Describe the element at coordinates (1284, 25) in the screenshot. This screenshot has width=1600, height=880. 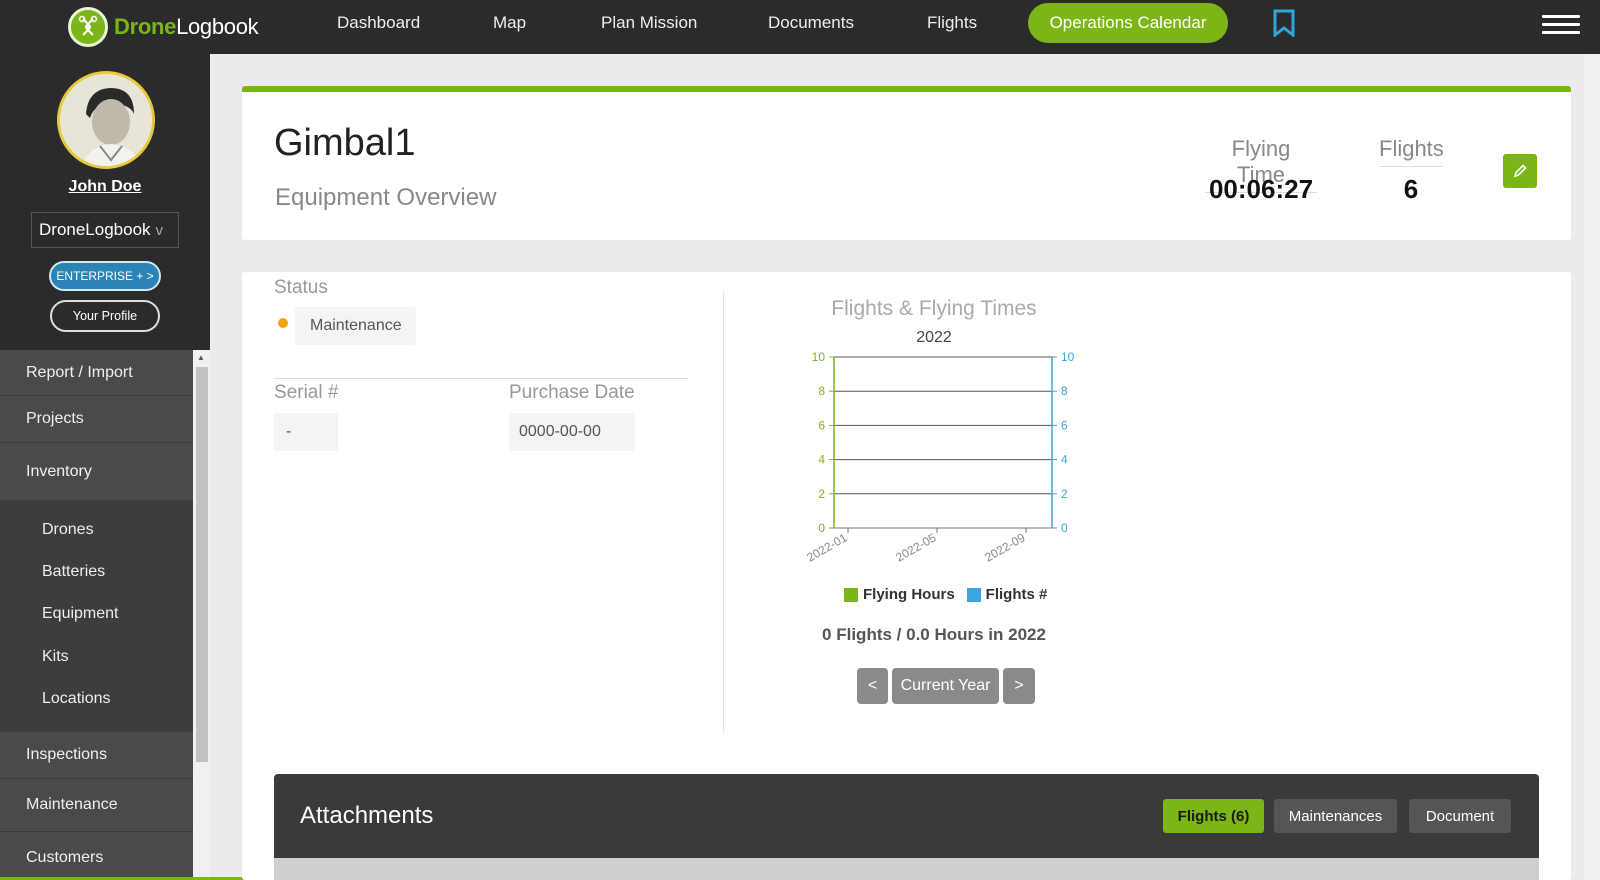
I see `bookmark-icon` at that location.